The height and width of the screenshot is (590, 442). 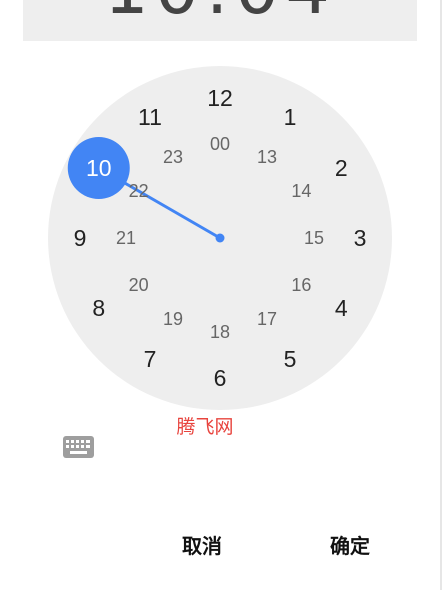 What do you see at coordinates (290, 359) in the screenshot?
I see `clock-number-5: 5` at bounding box center [290, 359].